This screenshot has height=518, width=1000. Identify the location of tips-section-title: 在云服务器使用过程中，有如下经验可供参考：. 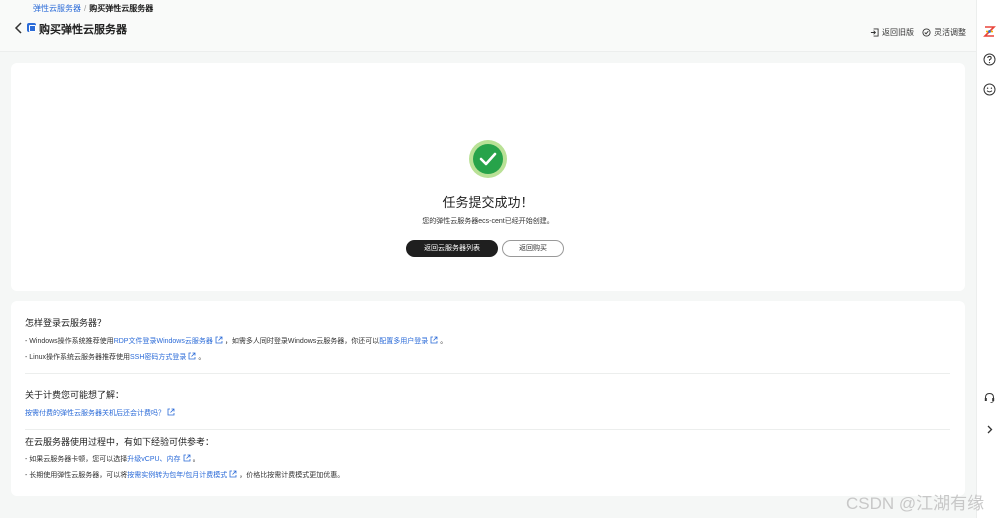
(120, 442).